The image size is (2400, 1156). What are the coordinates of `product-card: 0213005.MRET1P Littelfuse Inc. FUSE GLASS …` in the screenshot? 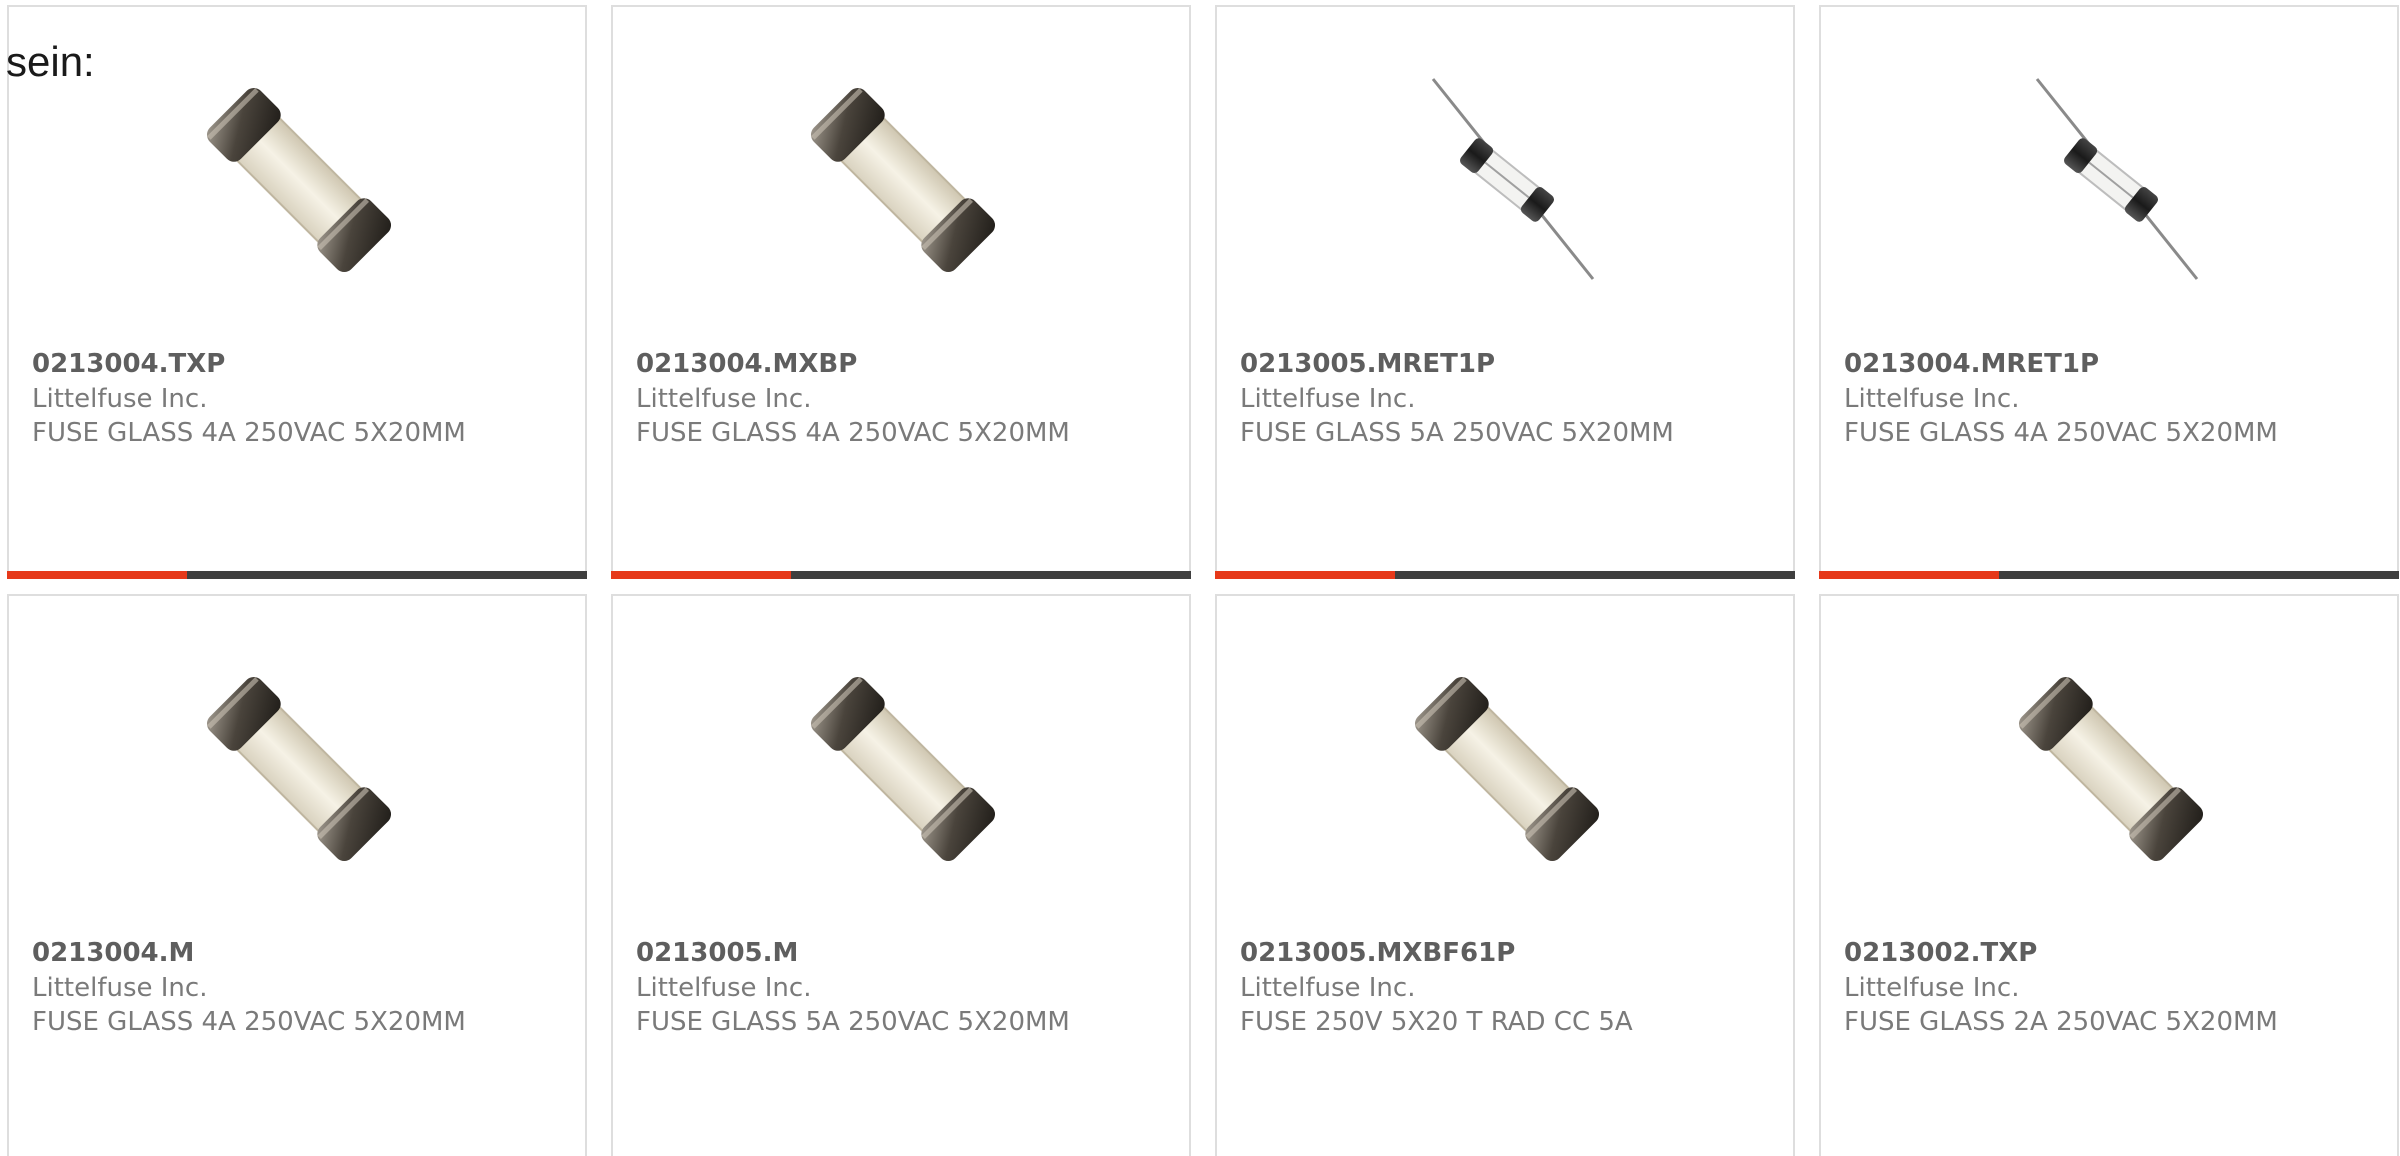 It's located at (1505, 292).